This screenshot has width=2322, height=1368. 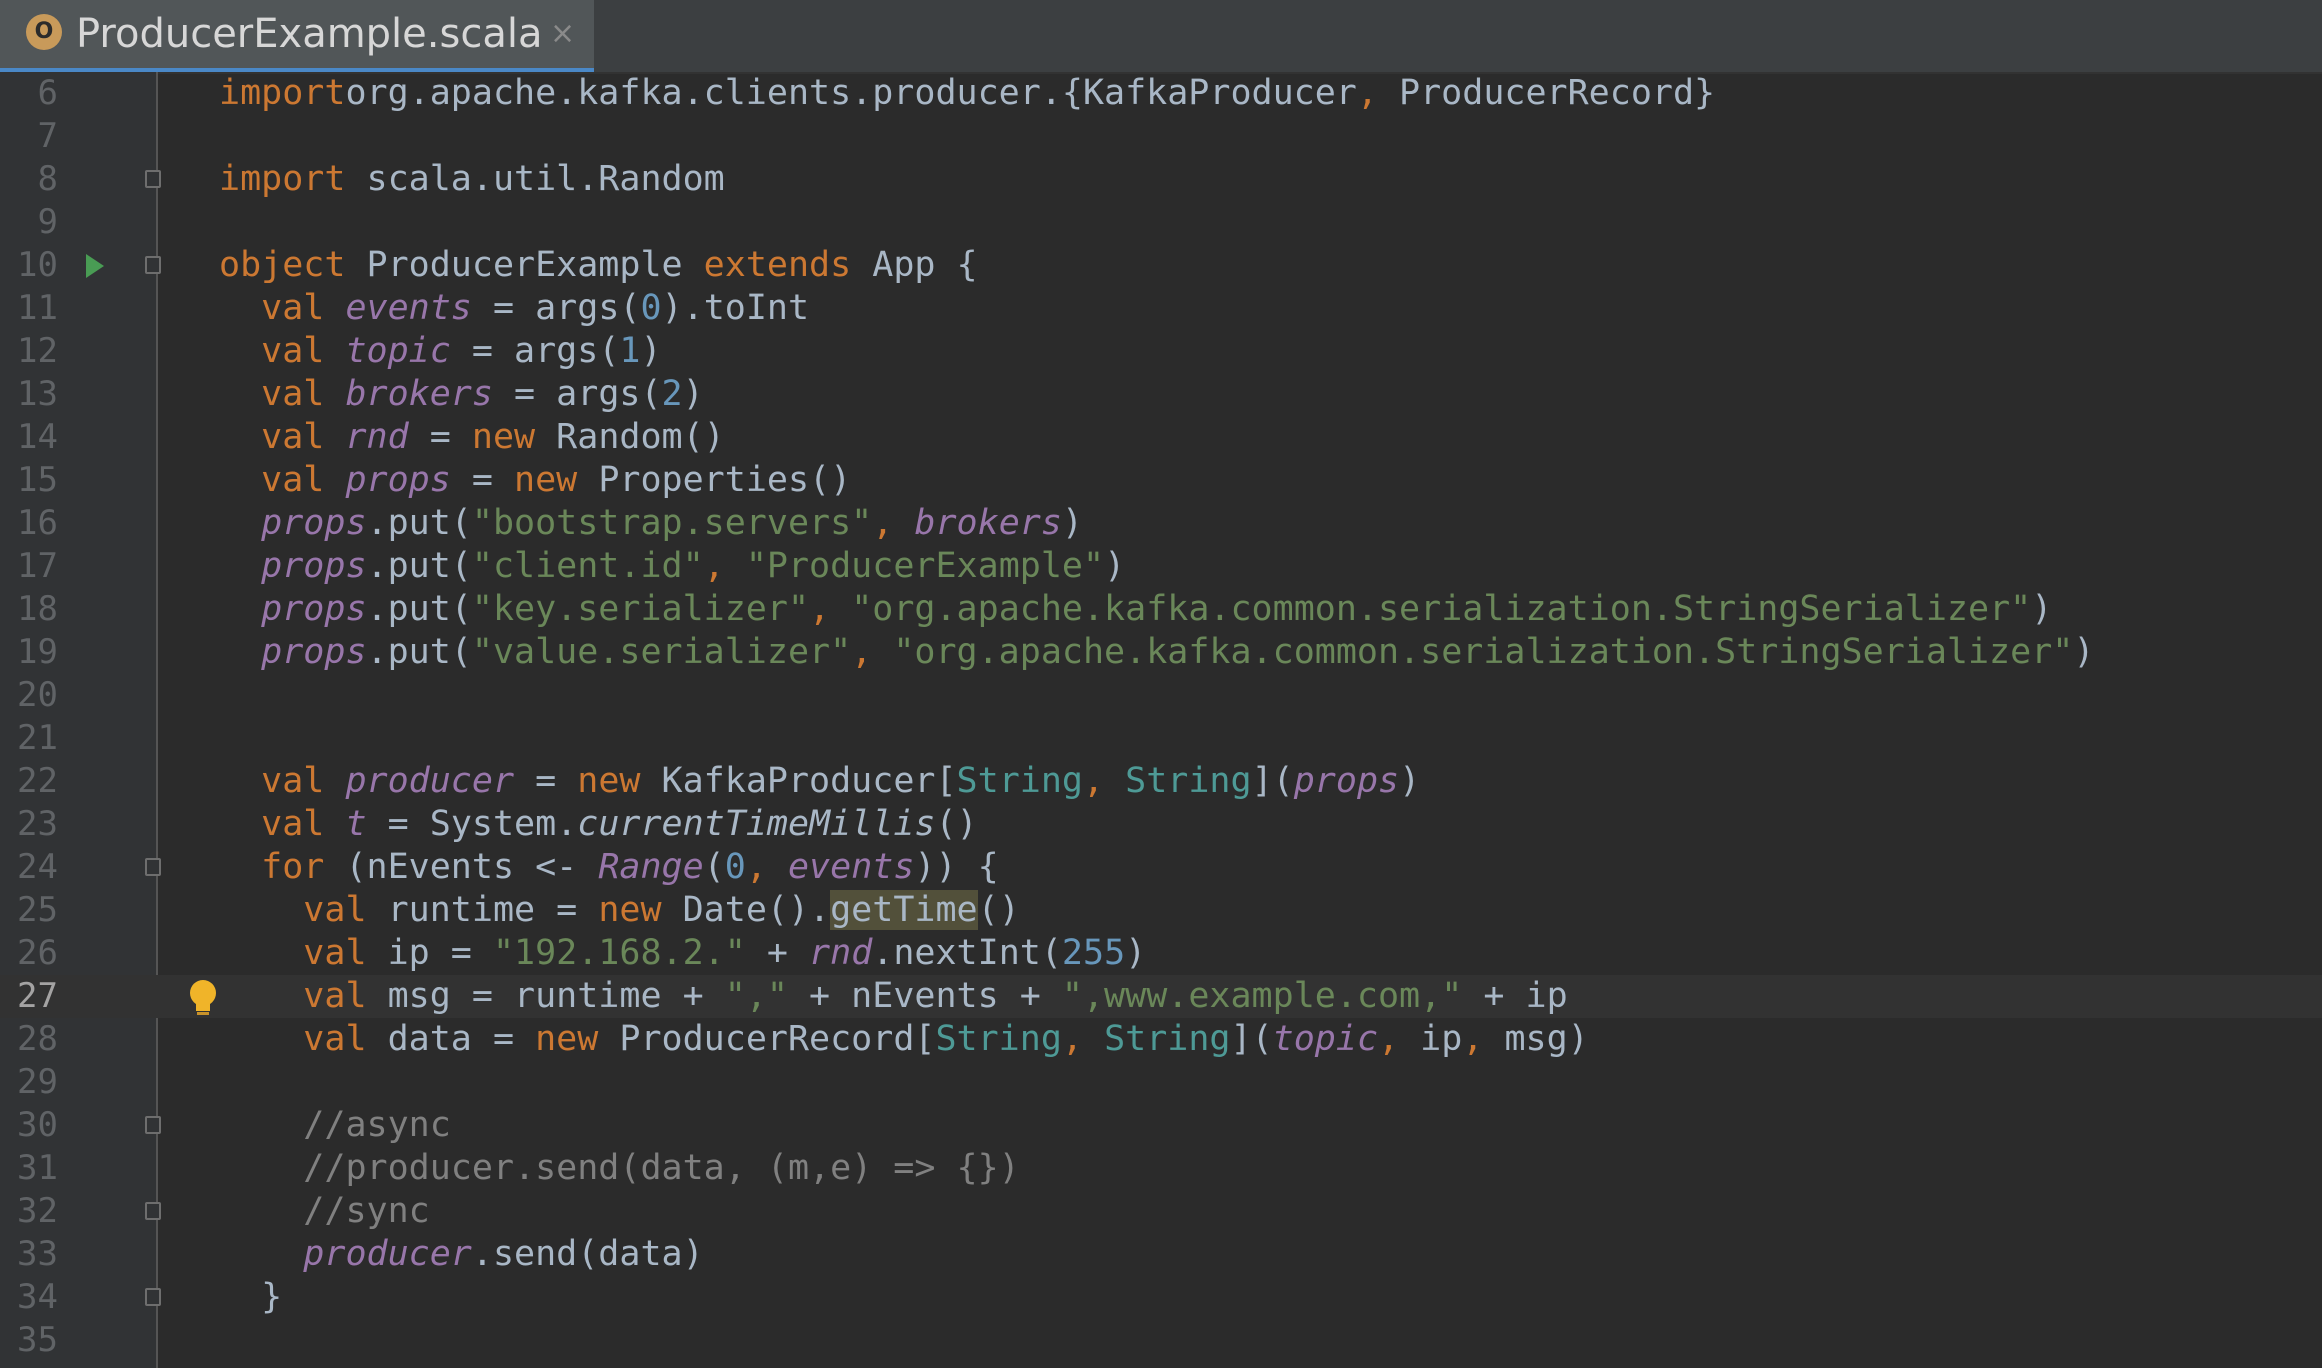 What do you see at coordinates (904, 910) in the screenshot?
I see `code-token: getTime` at bounding box center [904, 910].